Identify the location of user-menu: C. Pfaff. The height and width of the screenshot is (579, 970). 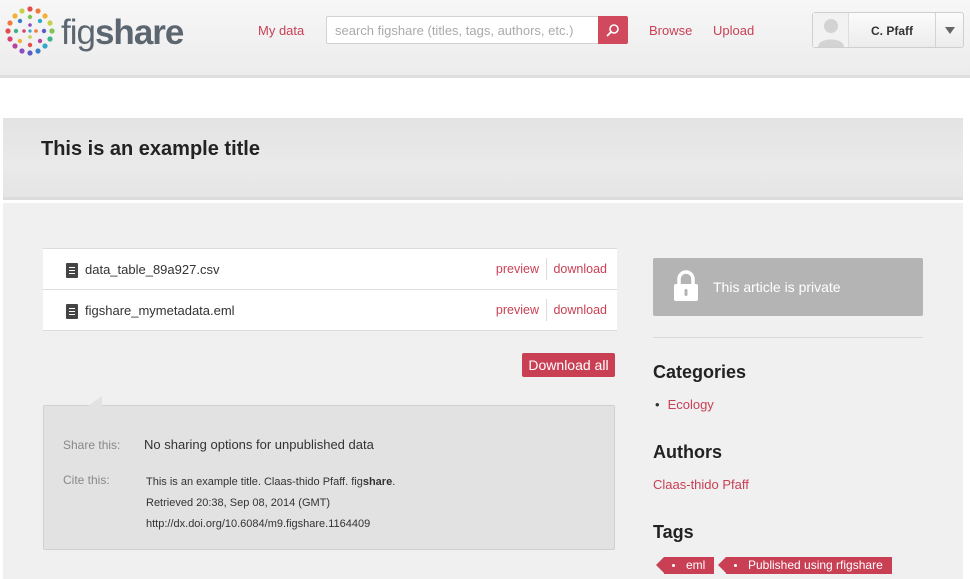
(888, 30).